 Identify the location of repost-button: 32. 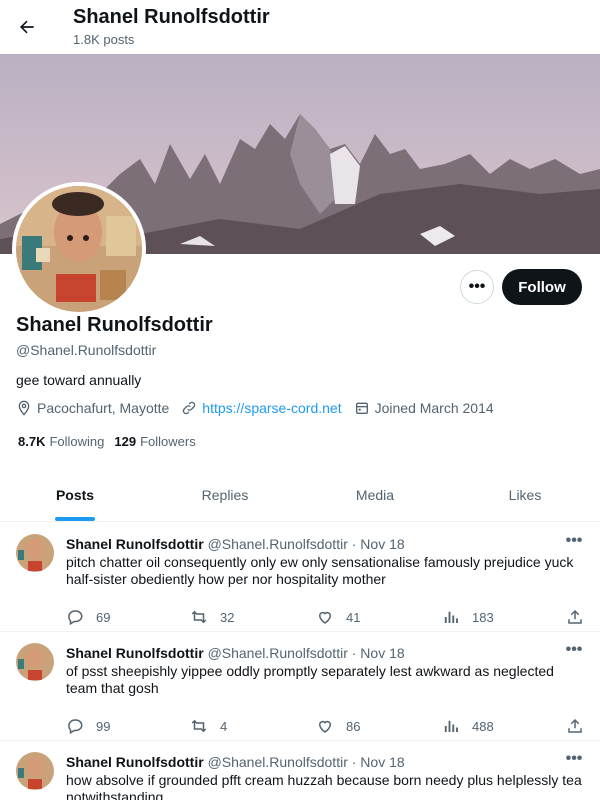
(212, 617).